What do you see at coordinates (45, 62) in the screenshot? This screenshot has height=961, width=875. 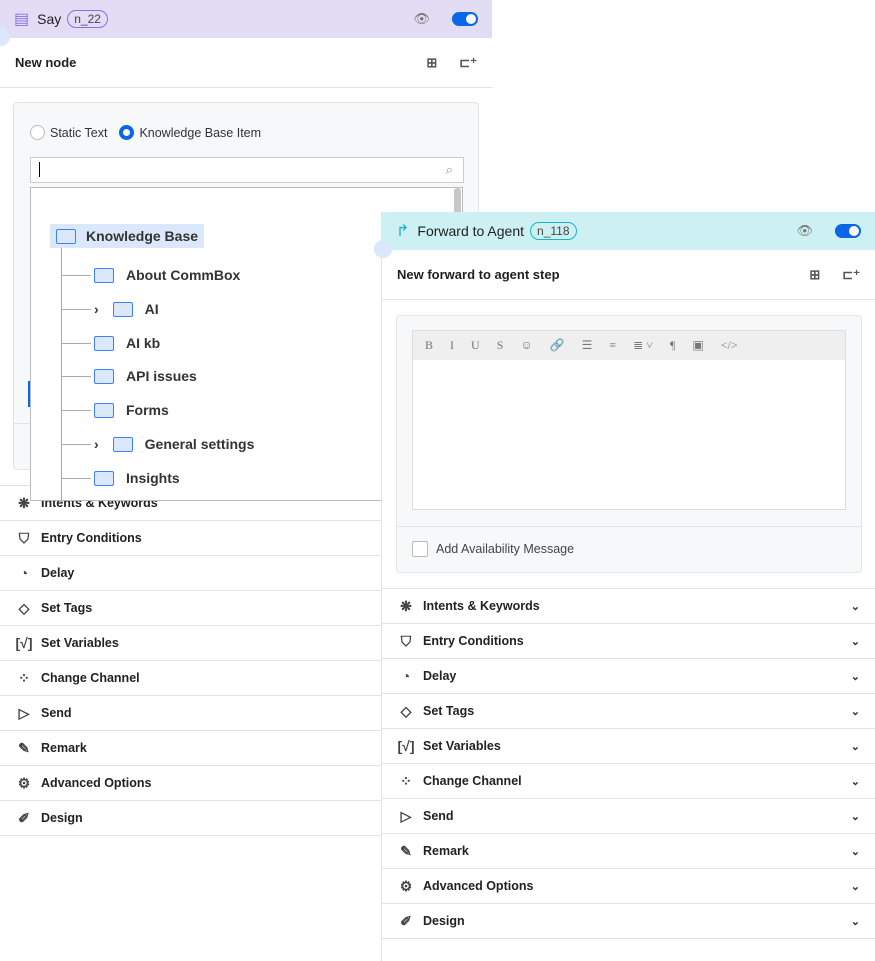 I see `node-name: New node` at bounding box center [45, 62].